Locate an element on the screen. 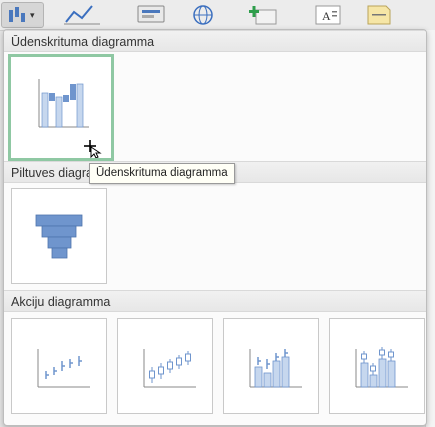  text-box-icon: A is located at coordinates (328, 14).